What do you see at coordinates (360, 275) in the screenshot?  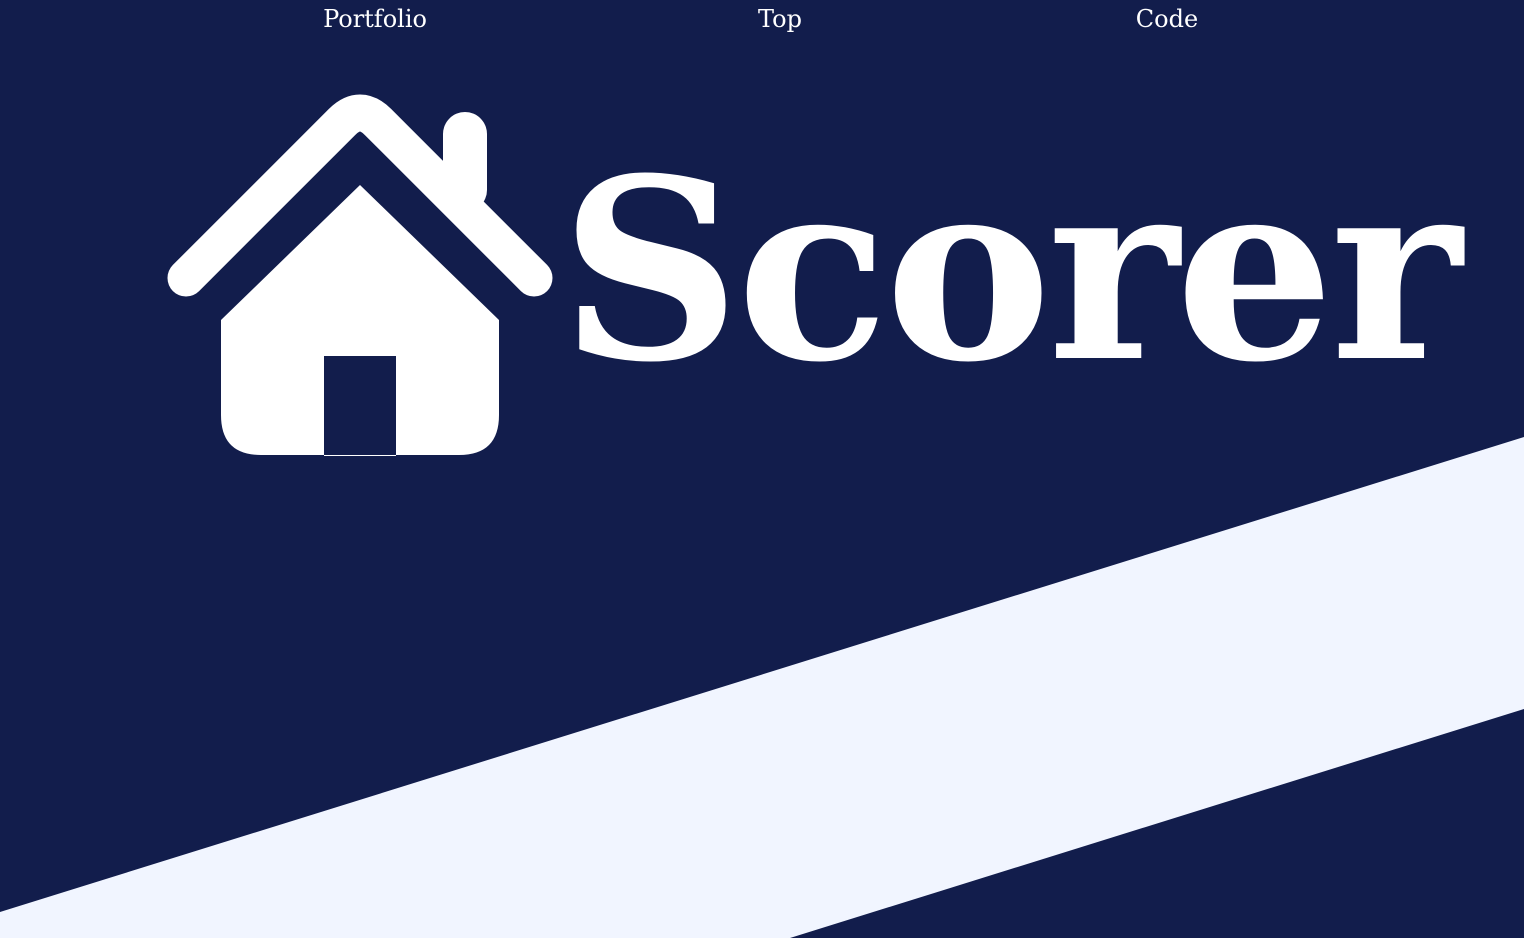 I see `house-icon` at bounding box center [360, 275].